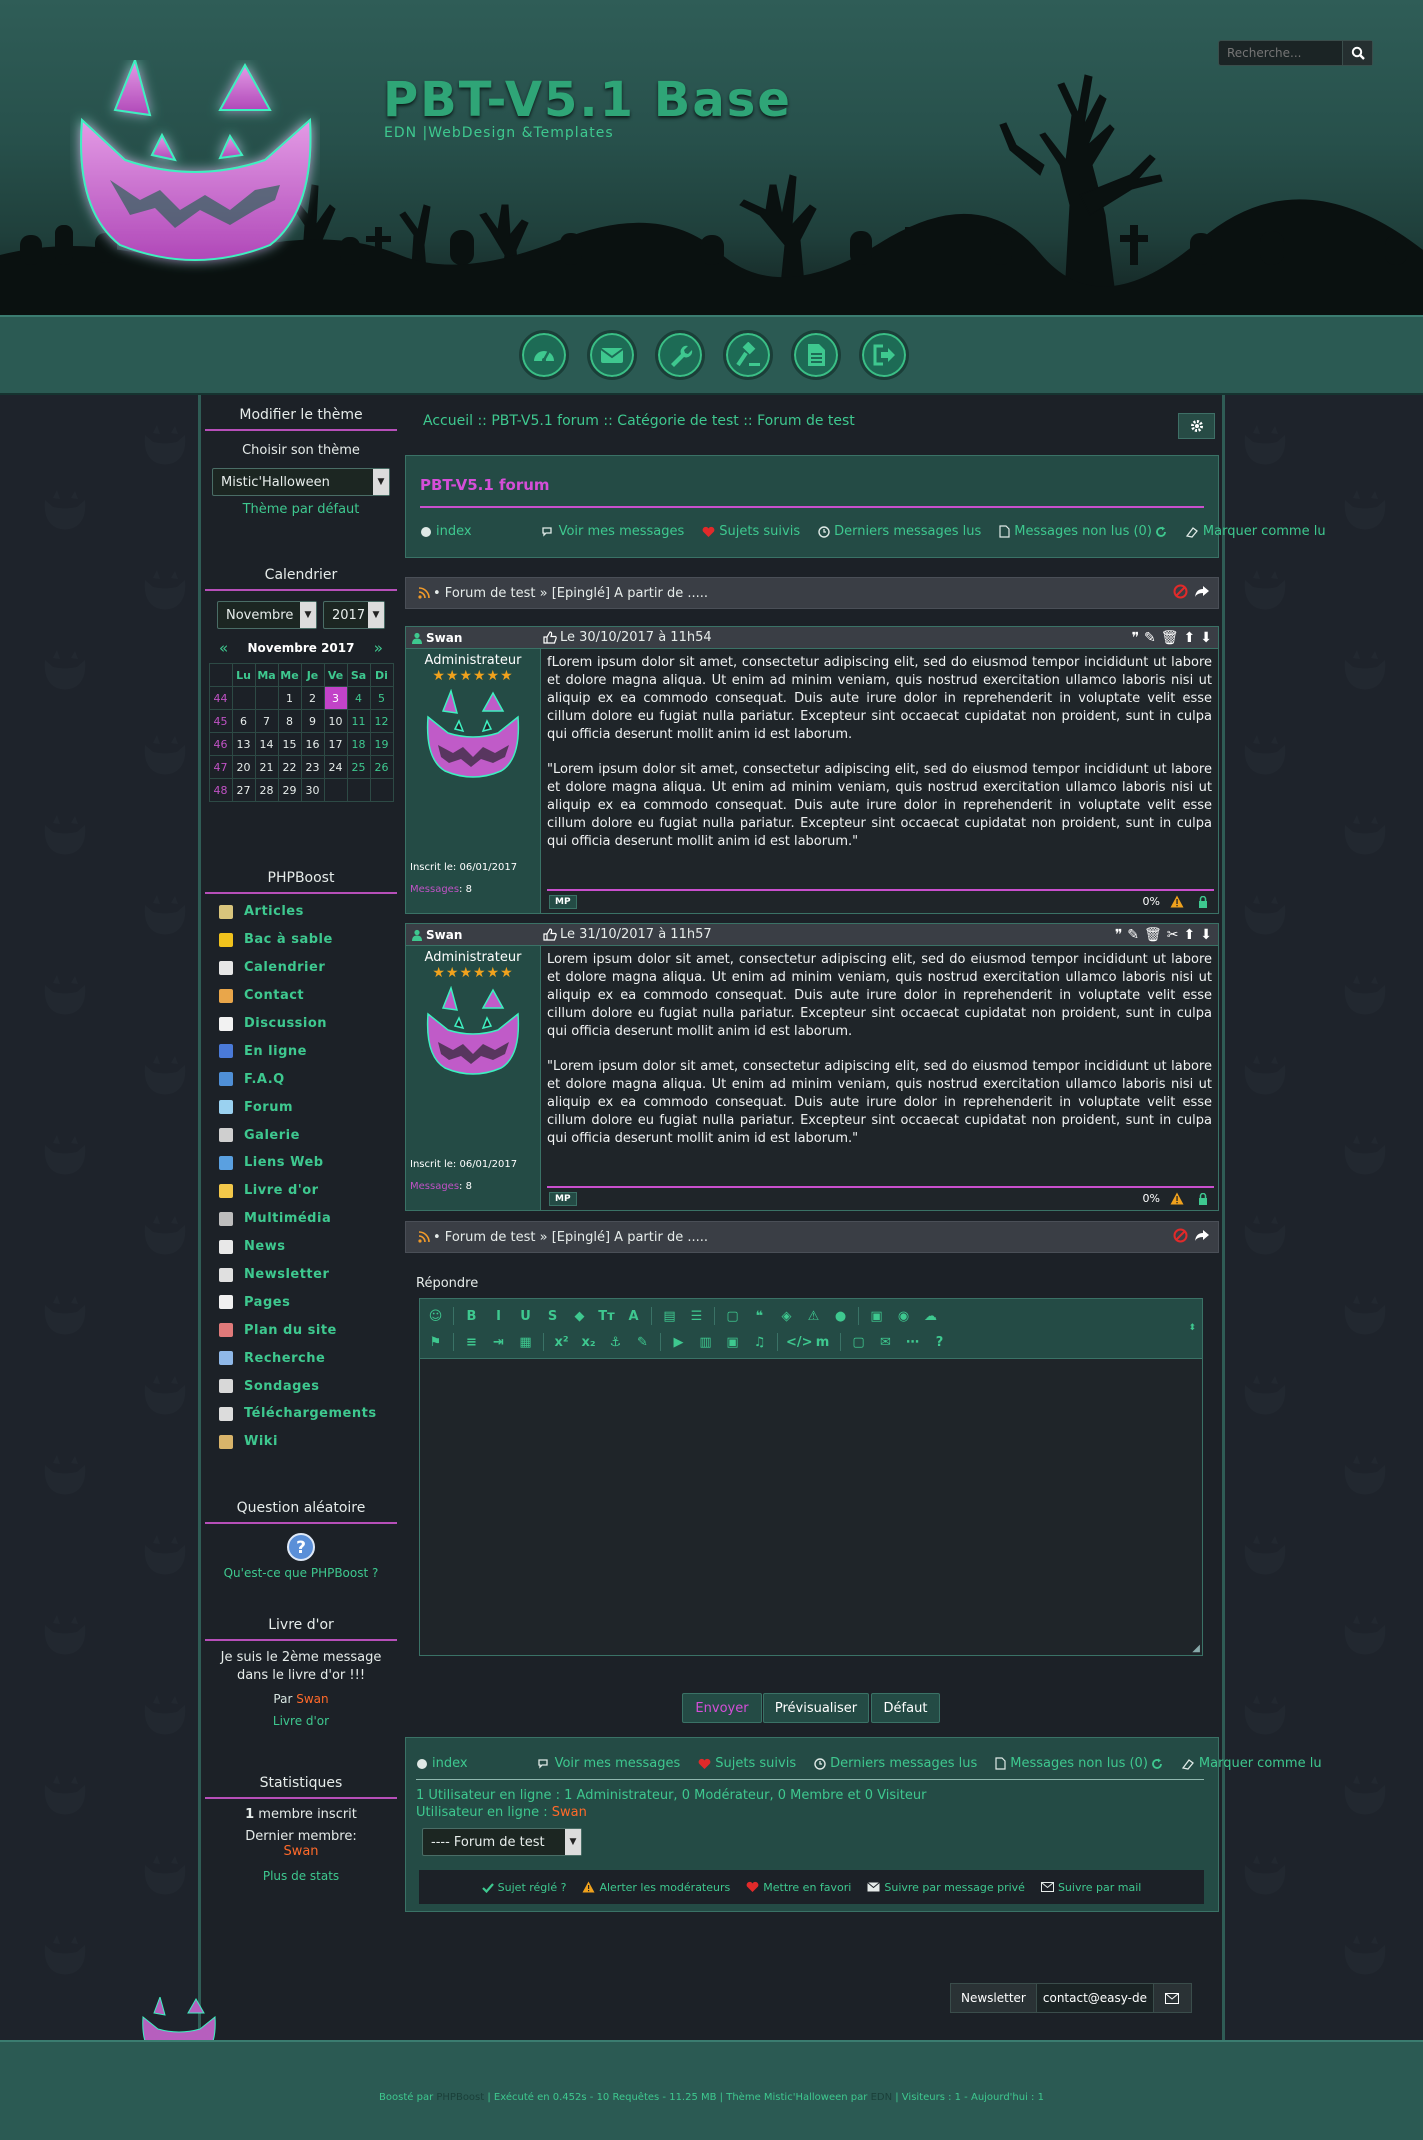  Describe the element at coordinates (1083, 531) in the screenshot. I see `unread-link: Messages non lus (0)` at that location.